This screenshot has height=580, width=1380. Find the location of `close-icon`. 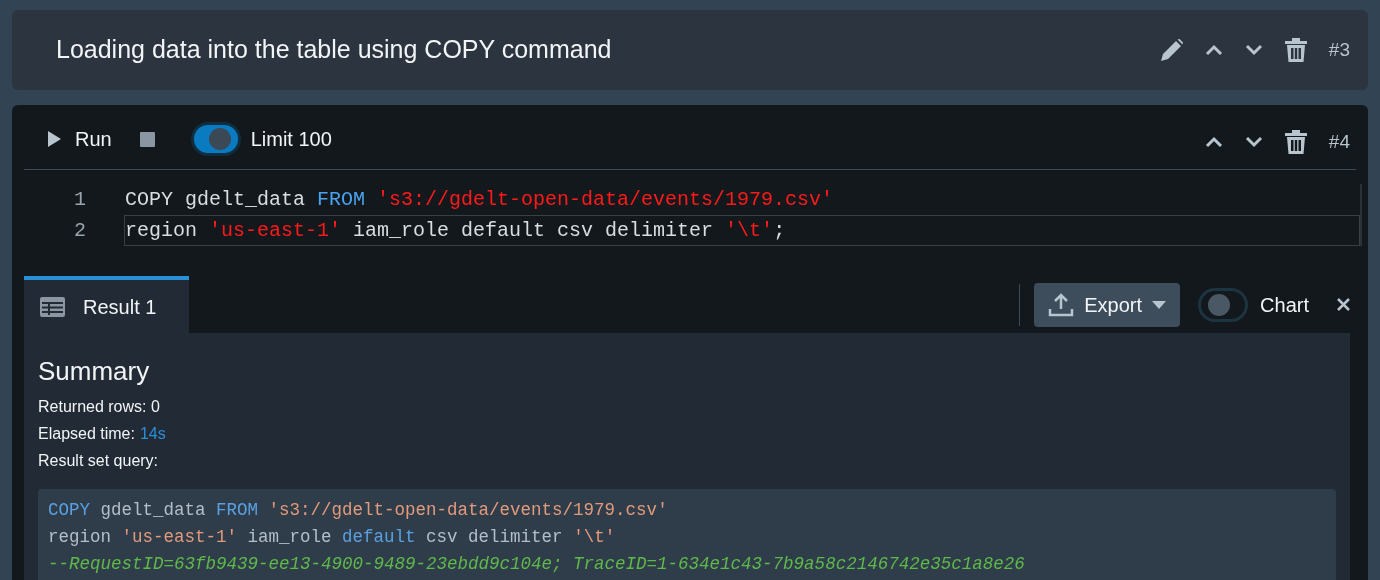

close-icon is located at coordinates (1343, 304).